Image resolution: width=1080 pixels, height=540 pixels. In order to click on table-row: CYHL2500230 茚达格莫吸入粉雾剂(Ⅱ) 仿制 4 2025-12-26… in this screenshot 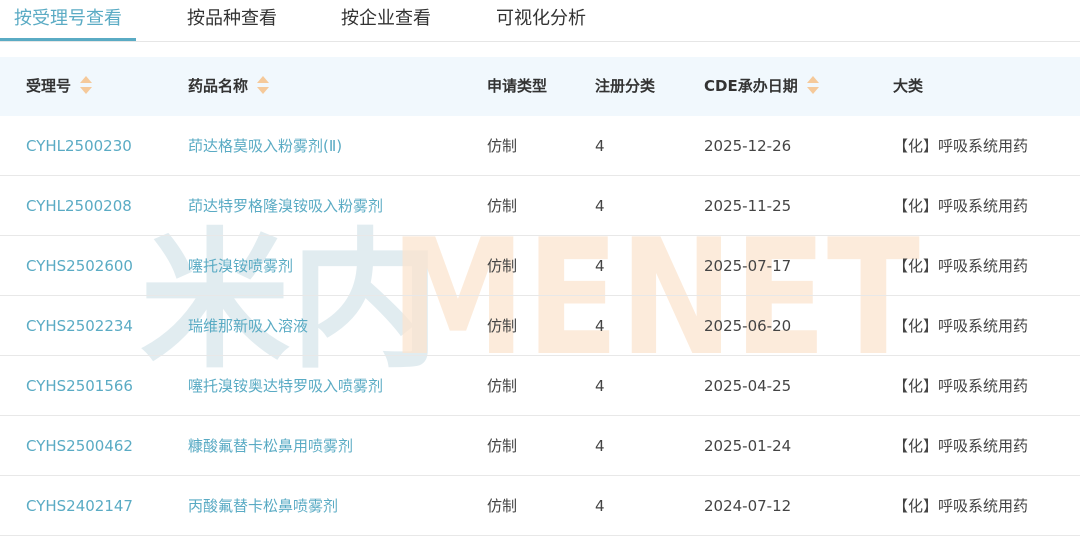, I will do `click(540, 146)`.